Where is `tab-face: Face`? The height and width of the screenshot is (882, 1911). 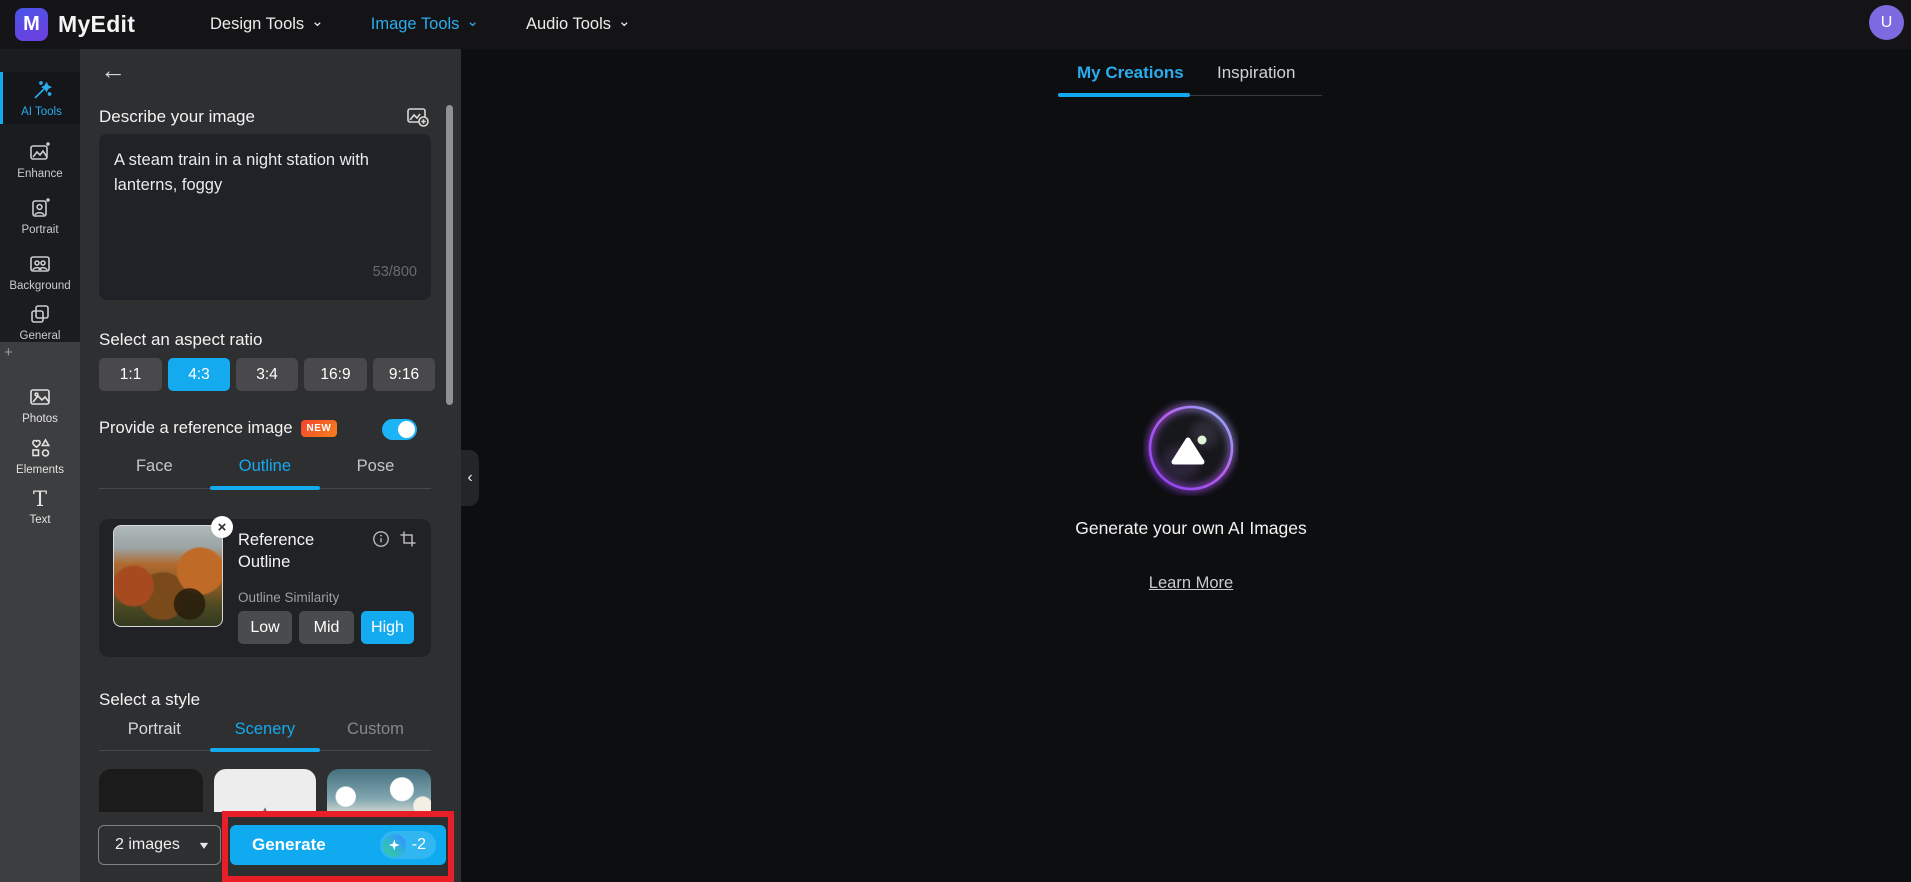
tab-face: Face is located at coordinates (154, 470).